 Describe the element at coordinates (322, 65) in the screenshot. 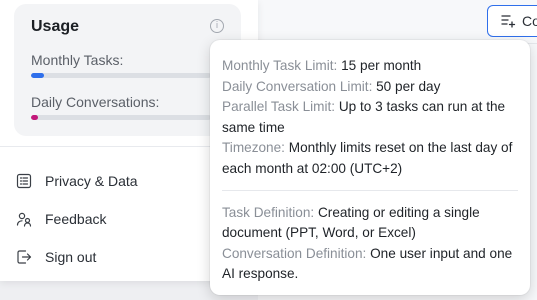

I see `tooltip-monthly-limit: Monthly Task Limit: 15 per month` at that location.